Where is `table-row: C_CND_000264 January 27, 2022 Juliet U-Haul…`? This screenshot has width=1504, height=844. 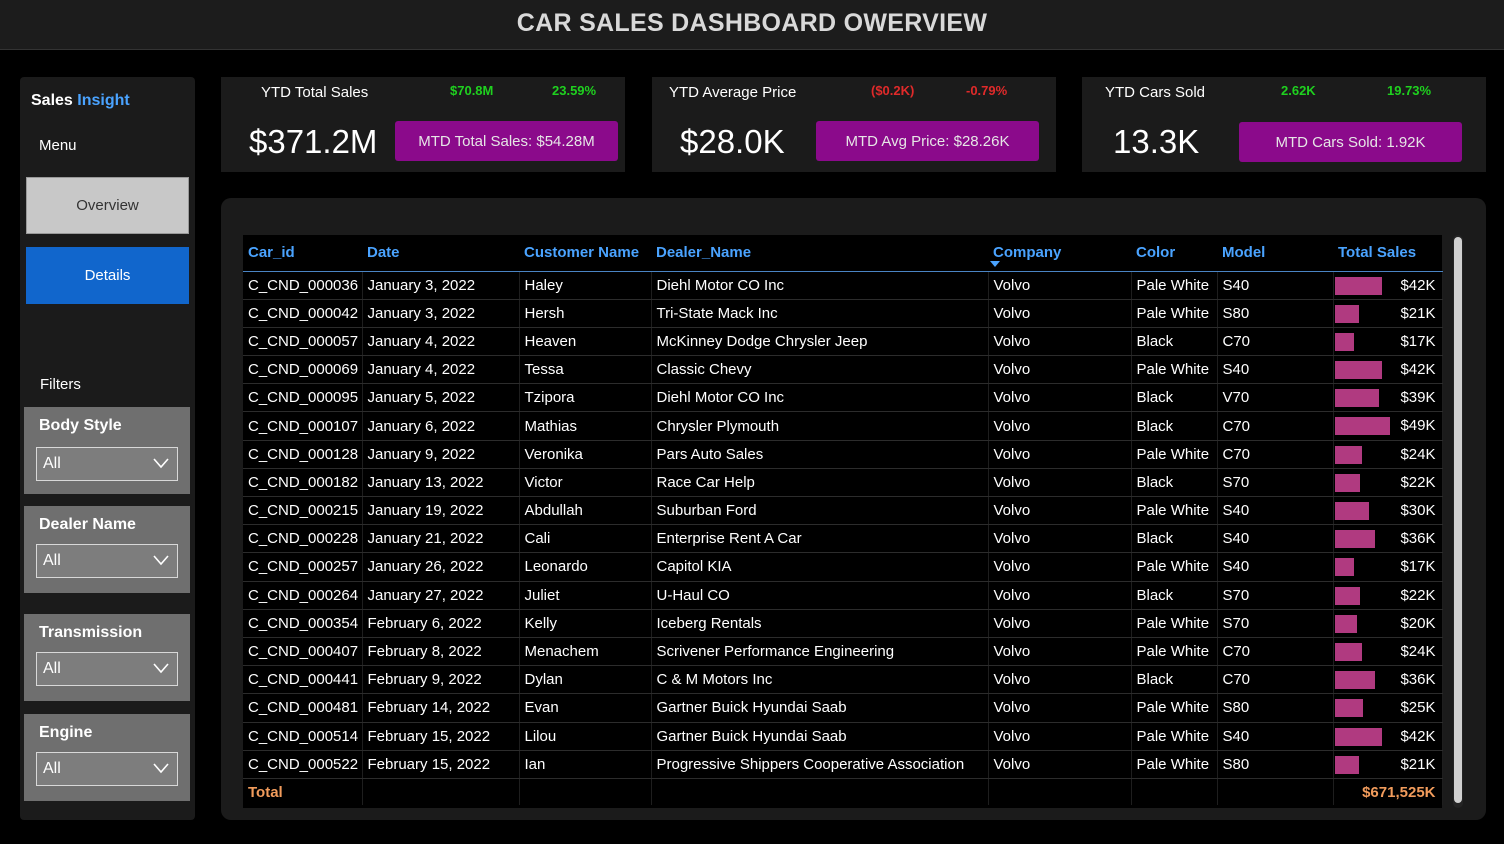
table-row: C_CND_000264 January 27, 2022 Juliet U-Haul… is located at coordinates (843, 595).